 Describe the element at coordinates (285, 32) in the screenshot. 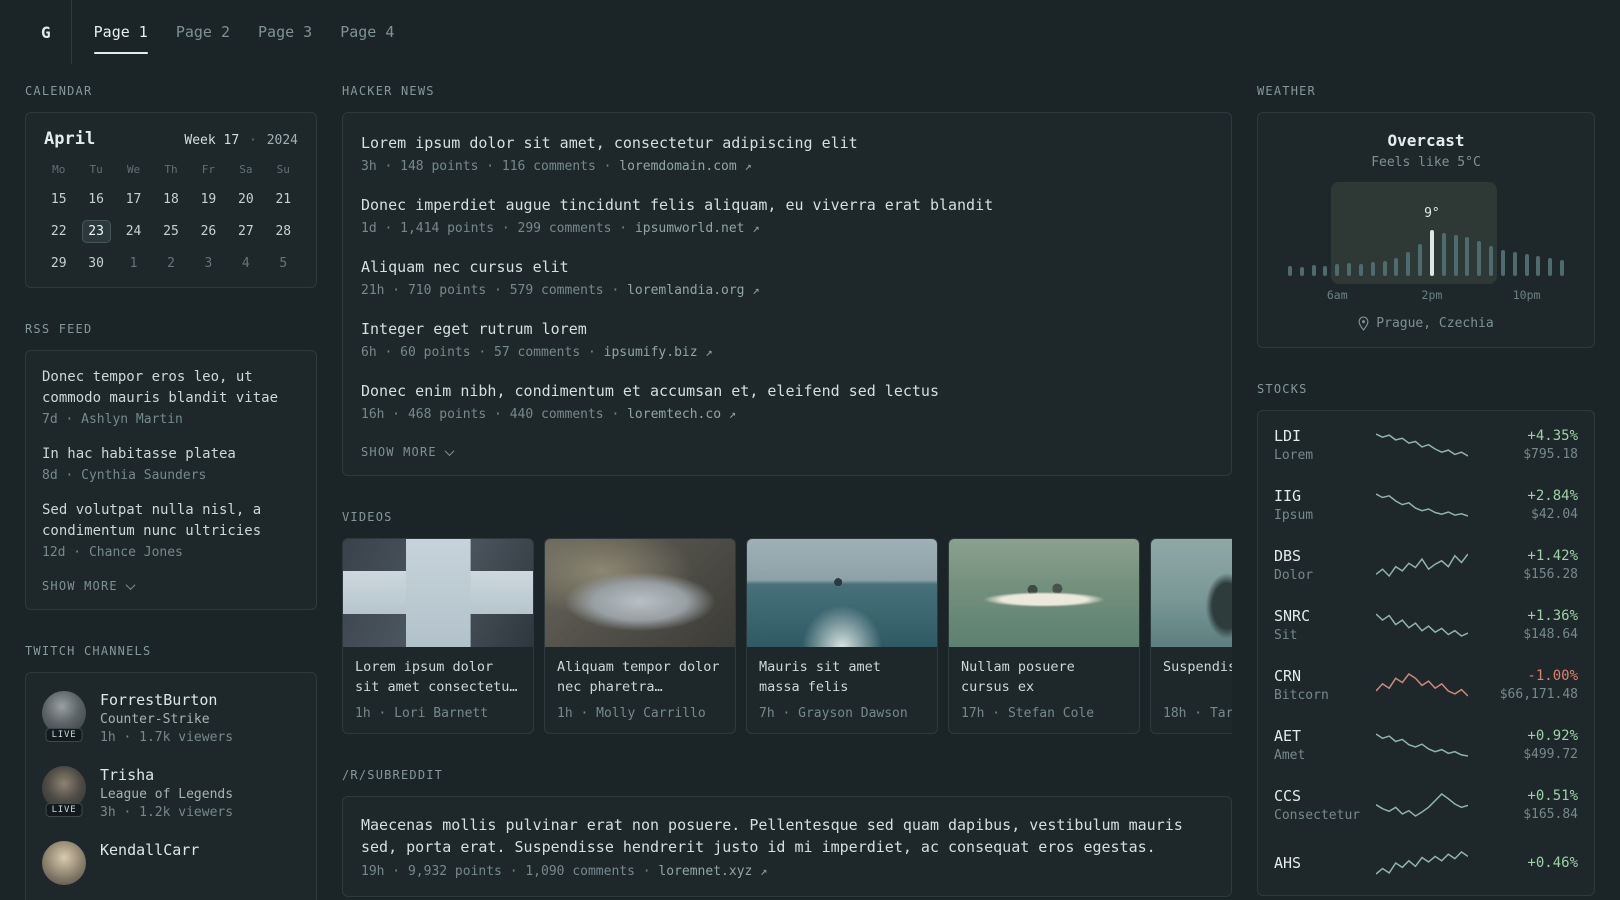

I see `tab-page-3: Page 3` at that location.